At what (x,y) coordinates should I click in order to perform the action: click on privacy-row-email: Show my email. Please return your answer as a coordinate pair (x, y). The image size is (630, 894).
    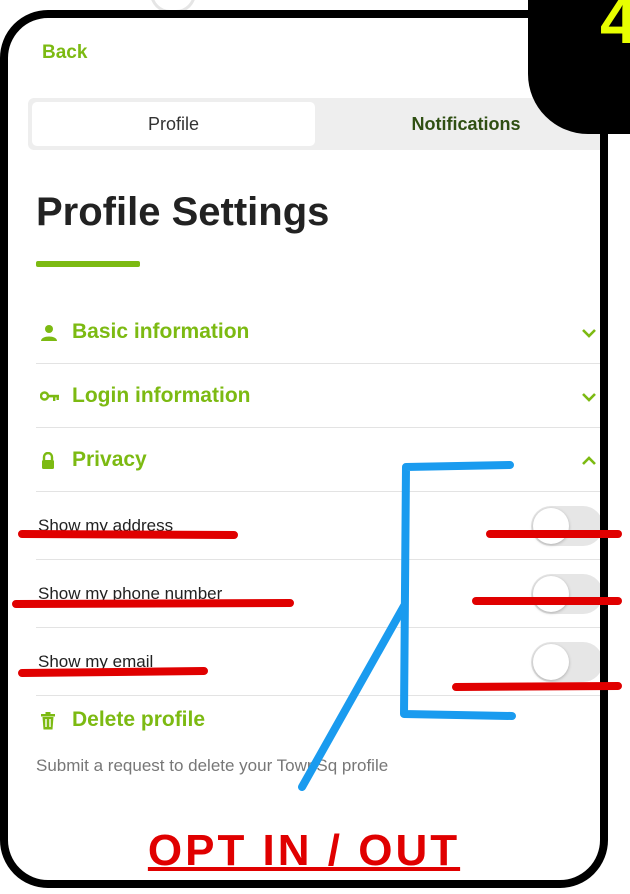
    Looking at the image, I should click on (318, 662).